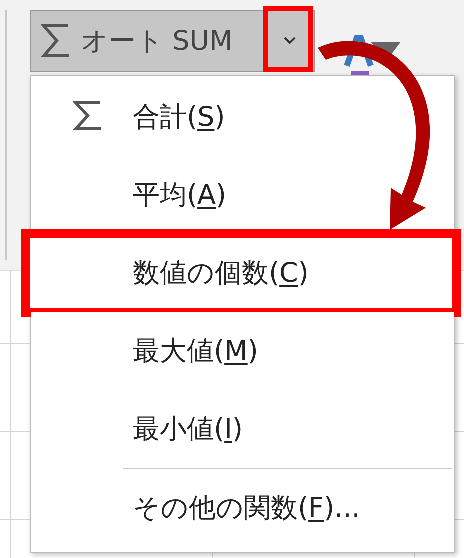 This screenshot has height=558, width=464. Describe the element at coordinates (241, 273) in the screenshot. I see `menu-item: 数値の個数(C)` at that location.